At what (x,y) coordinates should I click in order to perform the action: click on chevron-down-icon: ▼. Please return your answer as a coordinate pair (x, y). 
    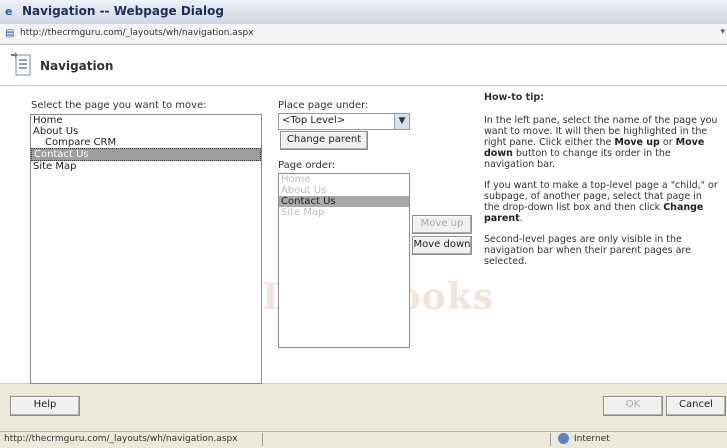
    Looking at the image, I should click on (401, 121).